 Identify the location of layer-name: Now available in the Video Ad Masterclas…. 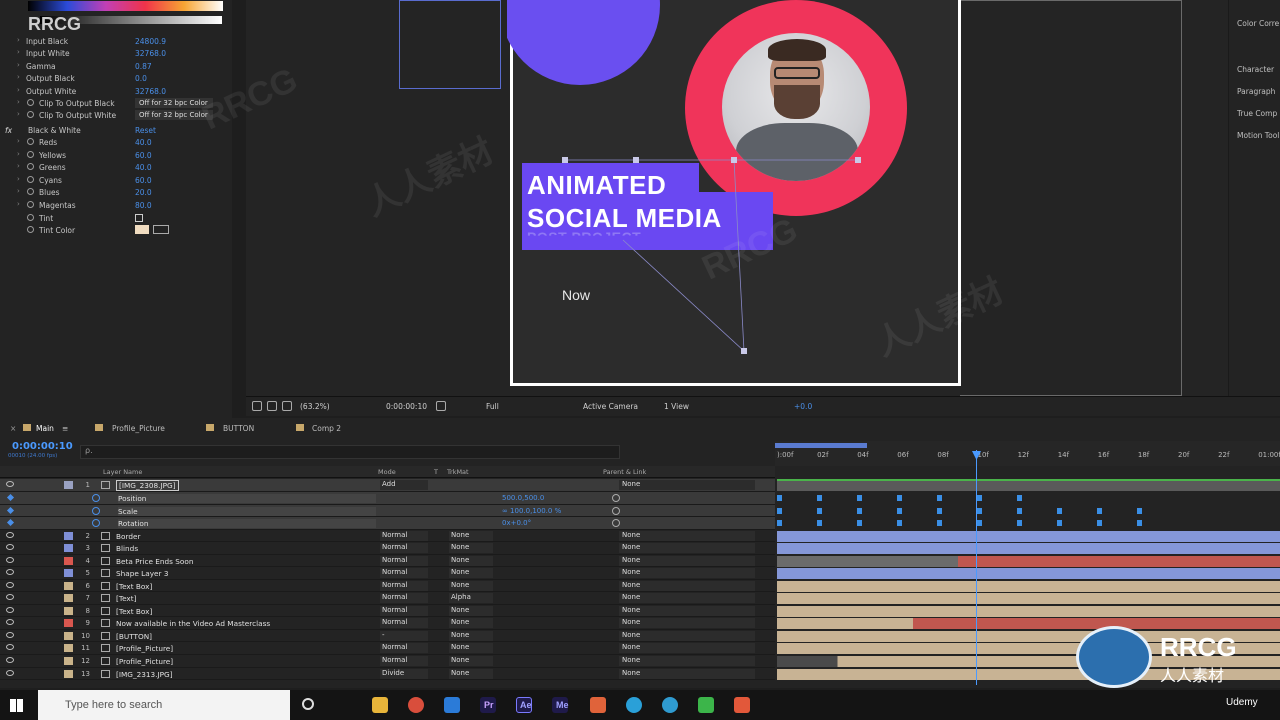
(193, 623).